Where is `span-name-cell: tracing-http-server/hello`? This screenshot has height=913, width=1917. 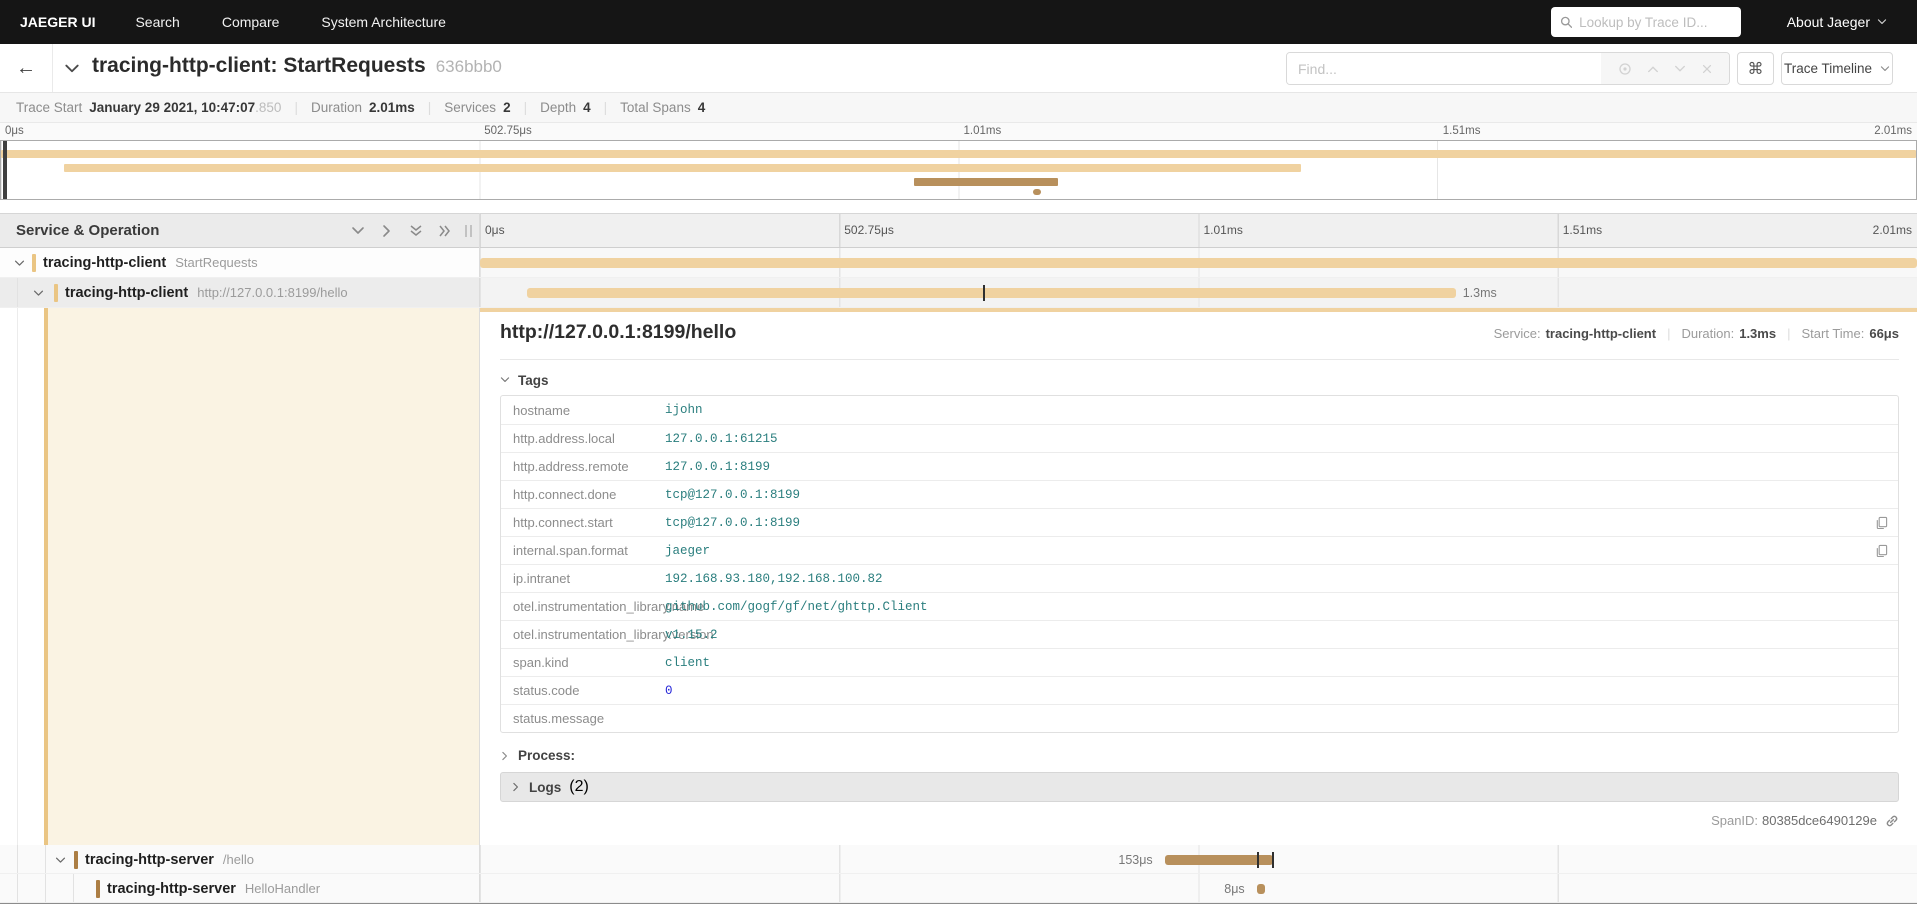 span-name-cell: tracing-http-server/hello is located at coordinates (239, 859).